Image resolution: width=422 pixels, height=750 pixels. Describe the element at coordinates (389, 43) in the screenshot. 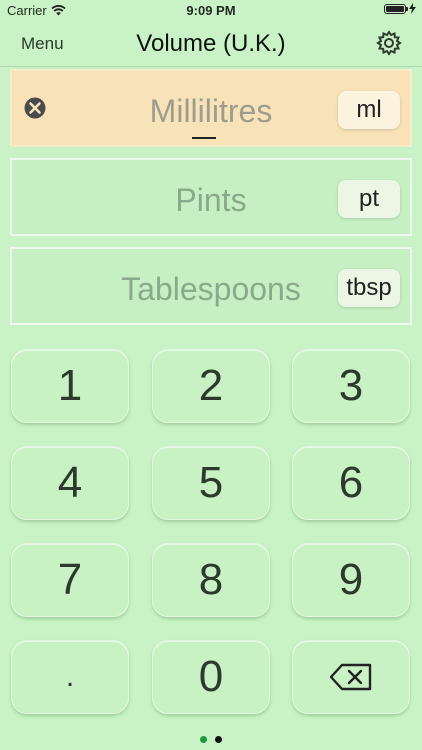

I see `gear-icon` at that location.